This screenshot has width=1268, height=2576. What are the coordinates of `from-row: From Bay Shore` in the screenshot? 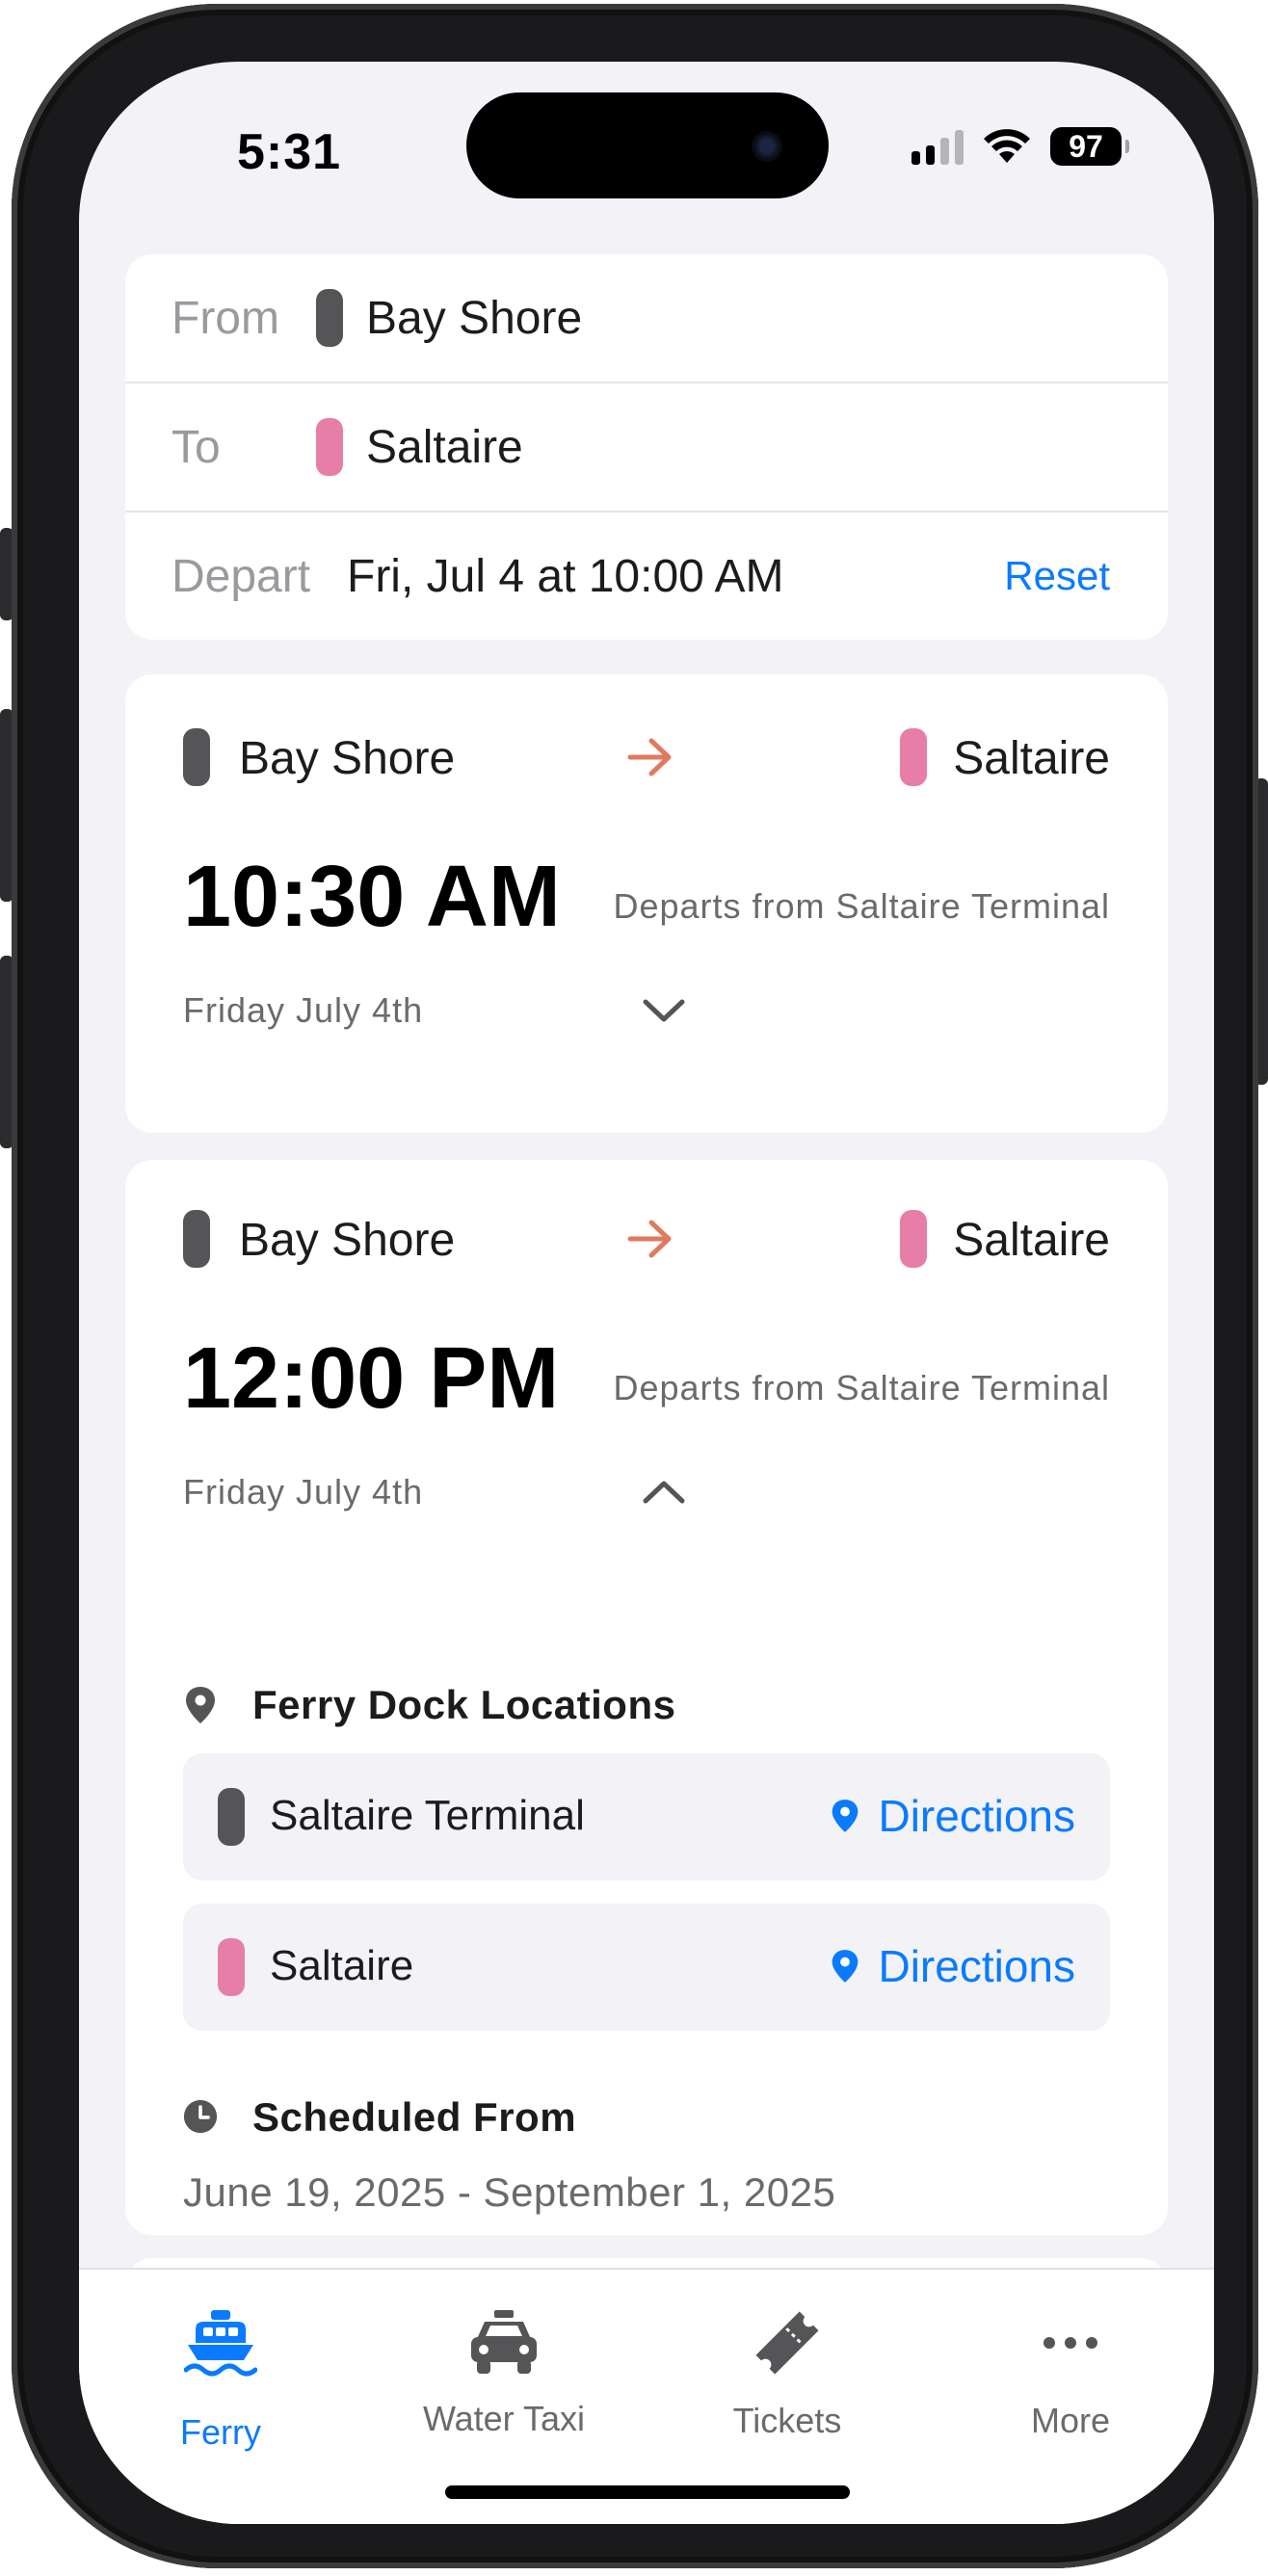 It's located at (646, 319).